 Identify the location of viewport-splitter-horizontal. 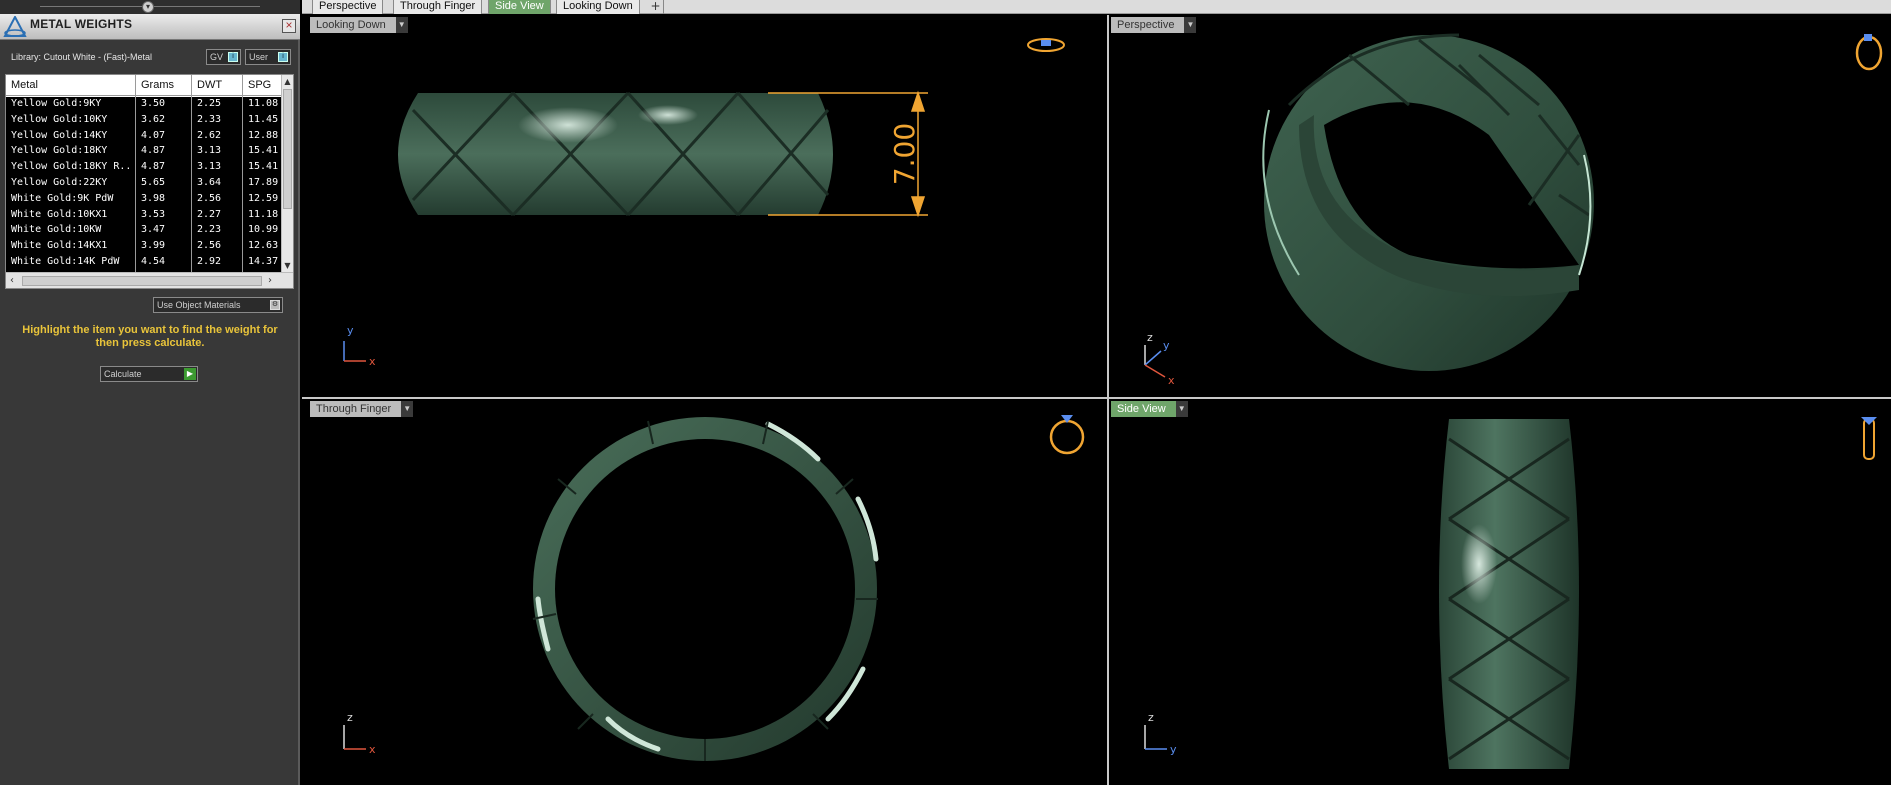
(1096, 398).